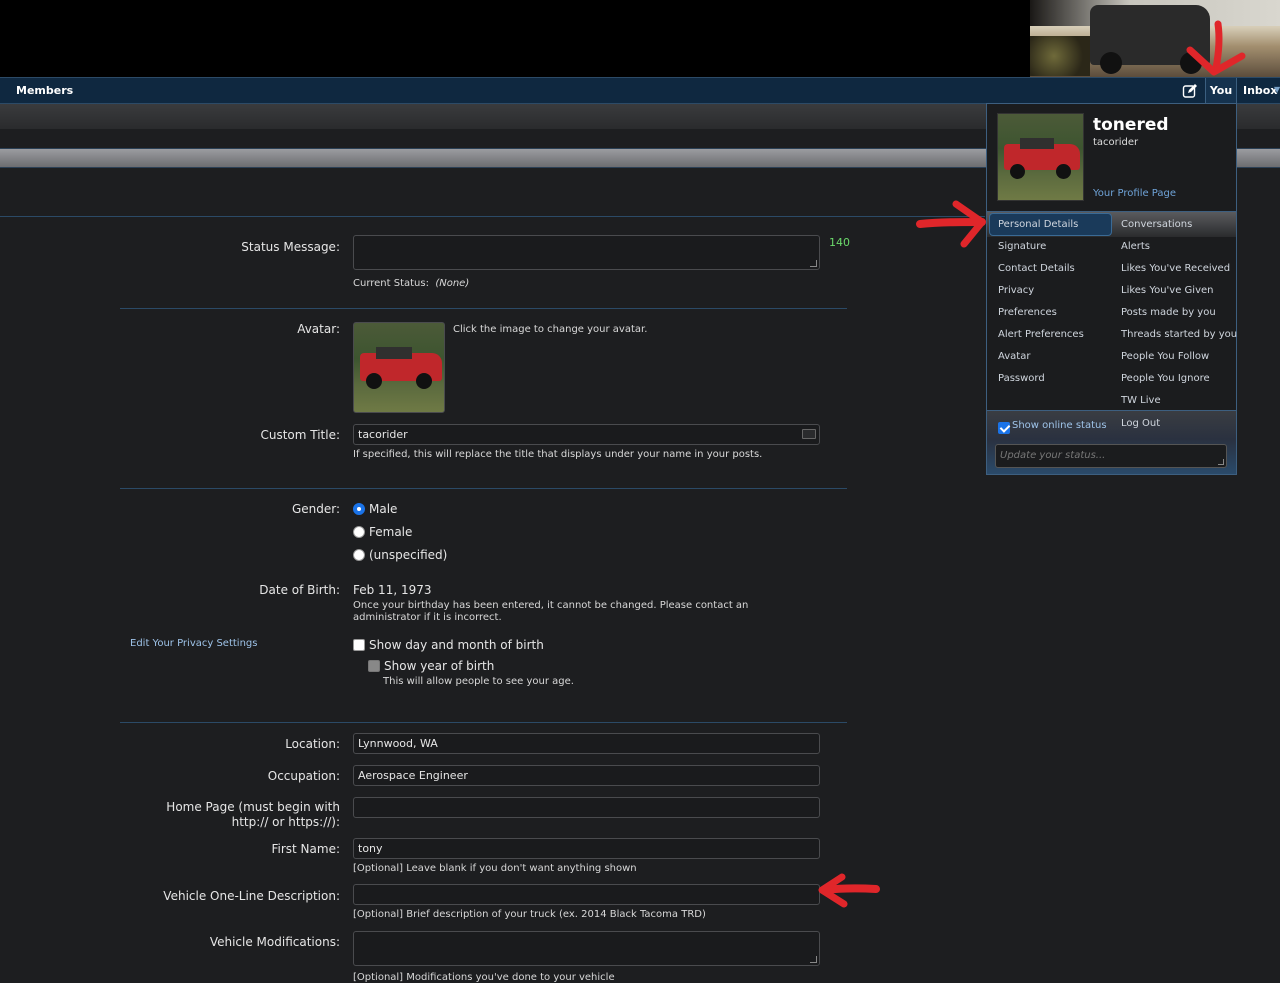 The image size is (1280, 983). What do you see at coordinates (586, 894) in the screenshot?
I see `vehicle-desc-input` at bounding box center [586, 894].